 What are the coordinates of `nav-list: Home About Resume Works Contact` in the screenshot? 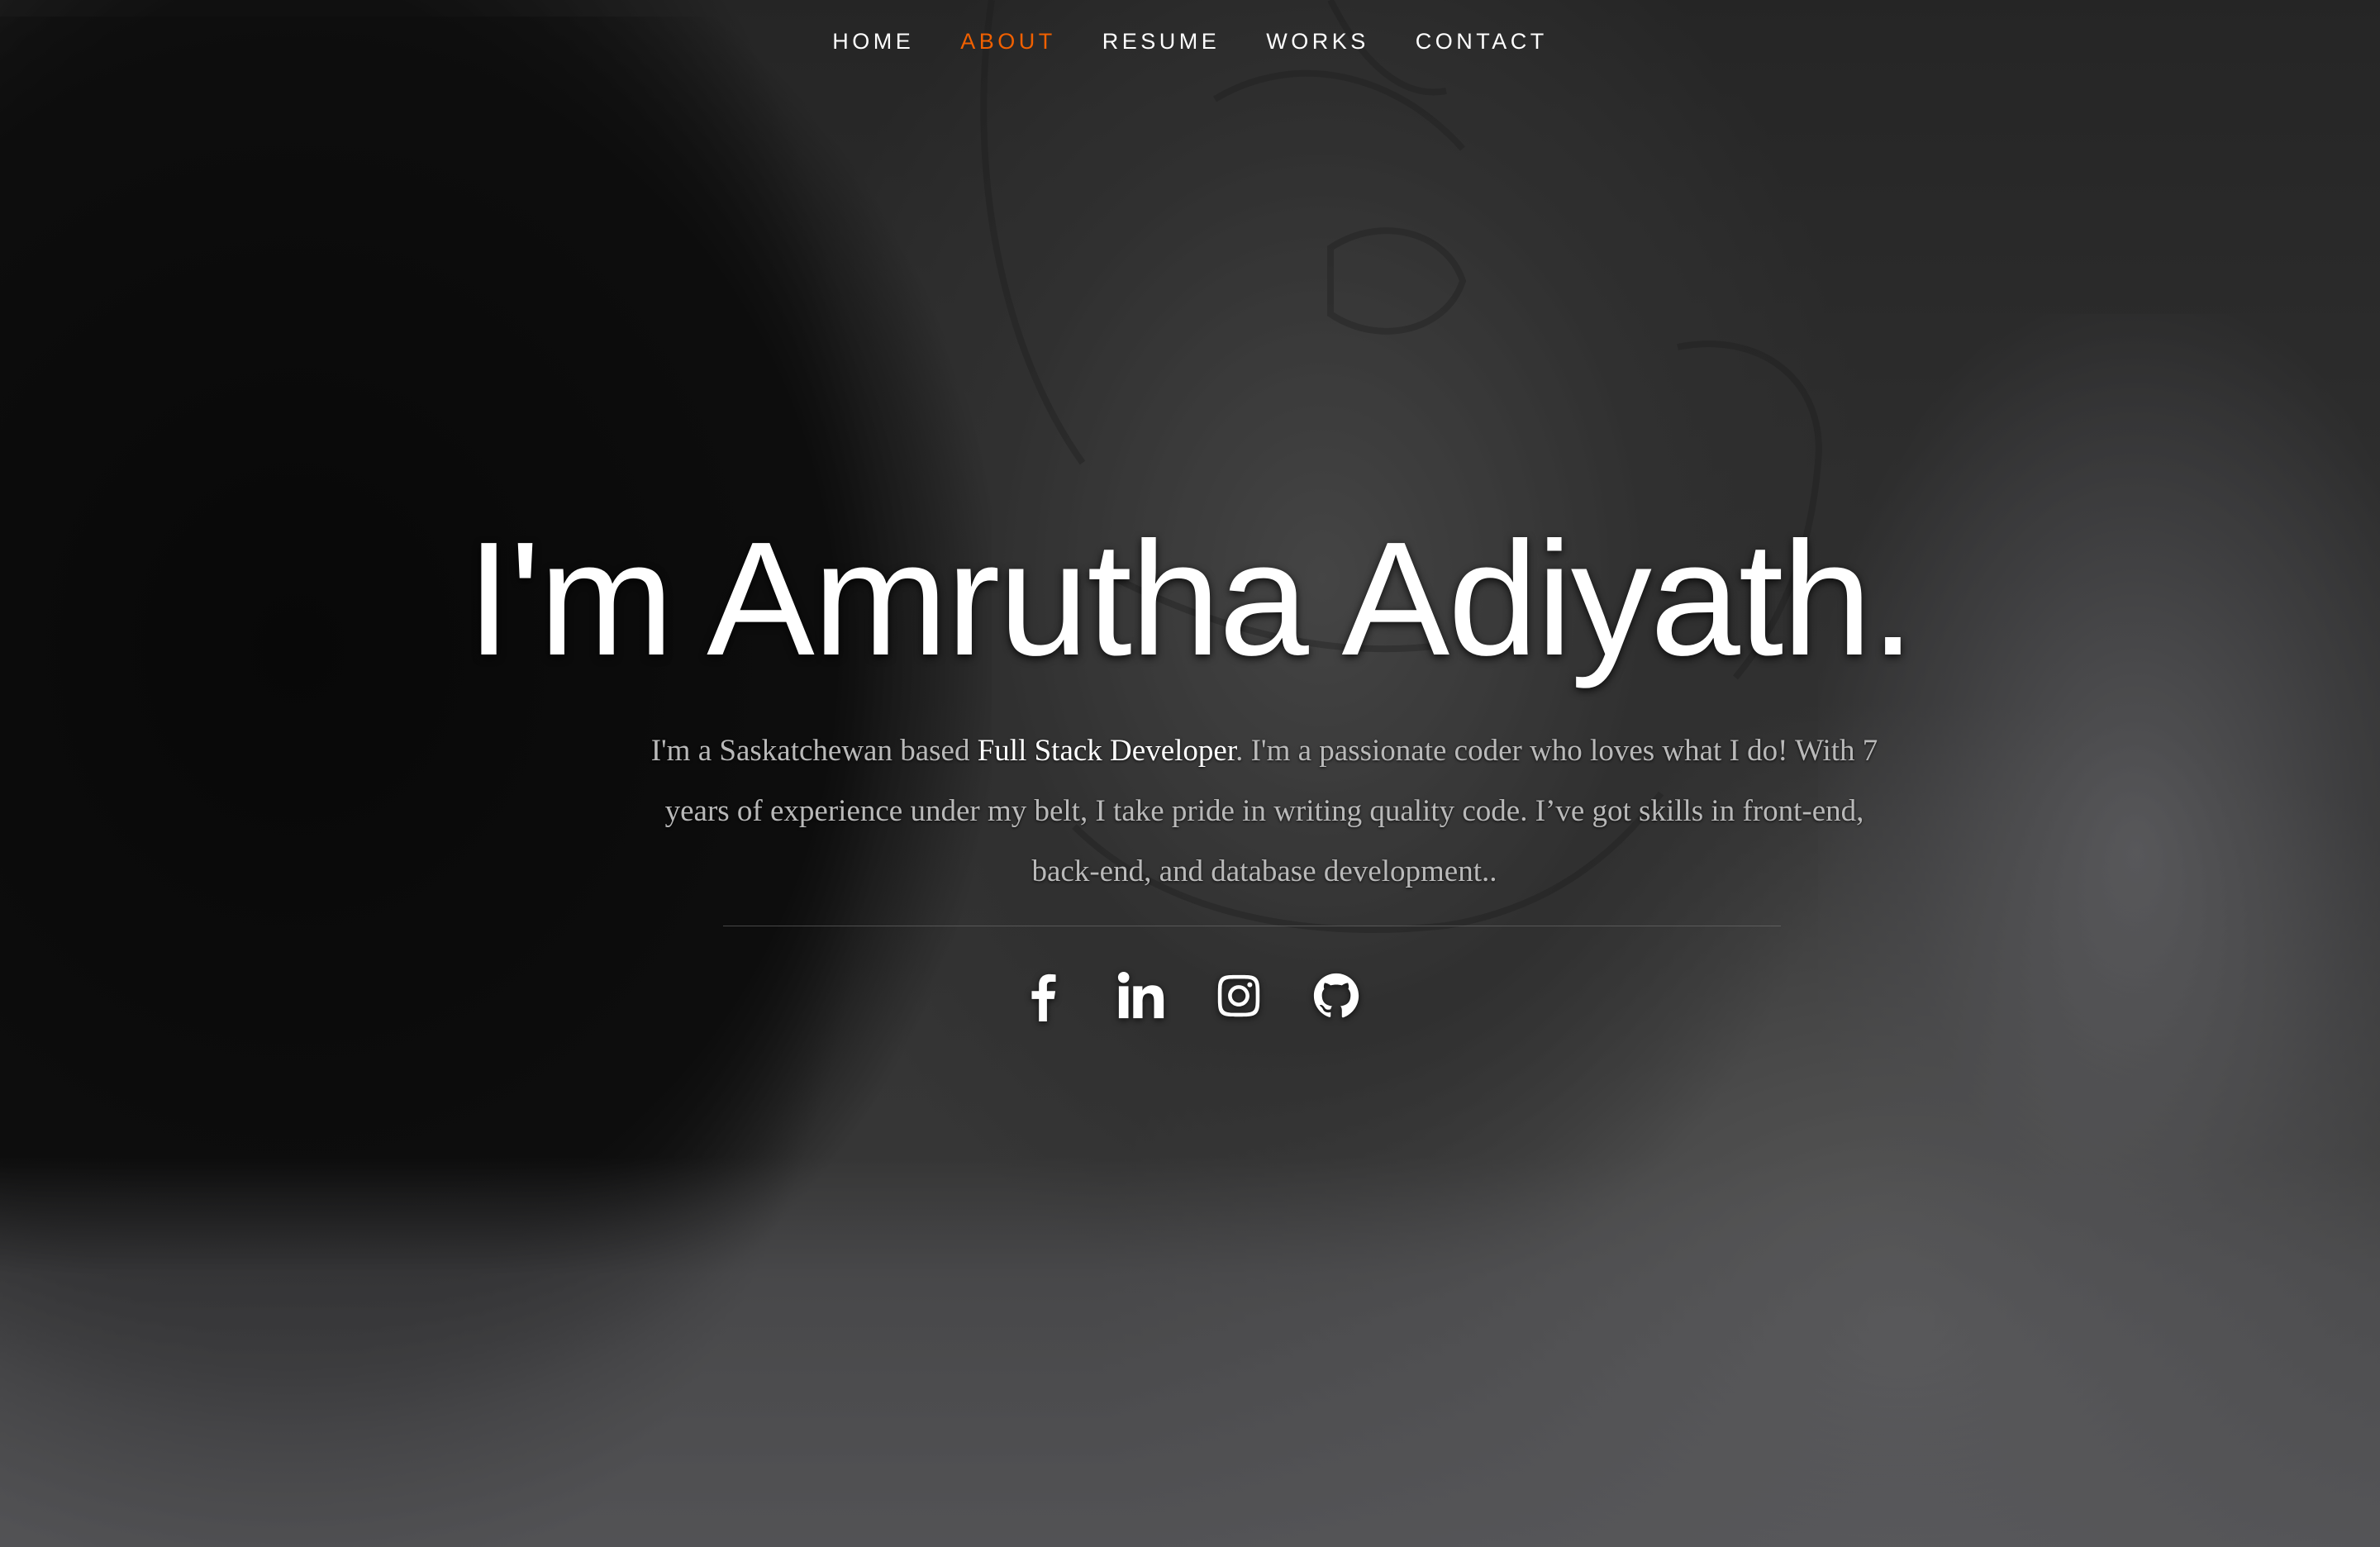 It's located at (1190, 42).